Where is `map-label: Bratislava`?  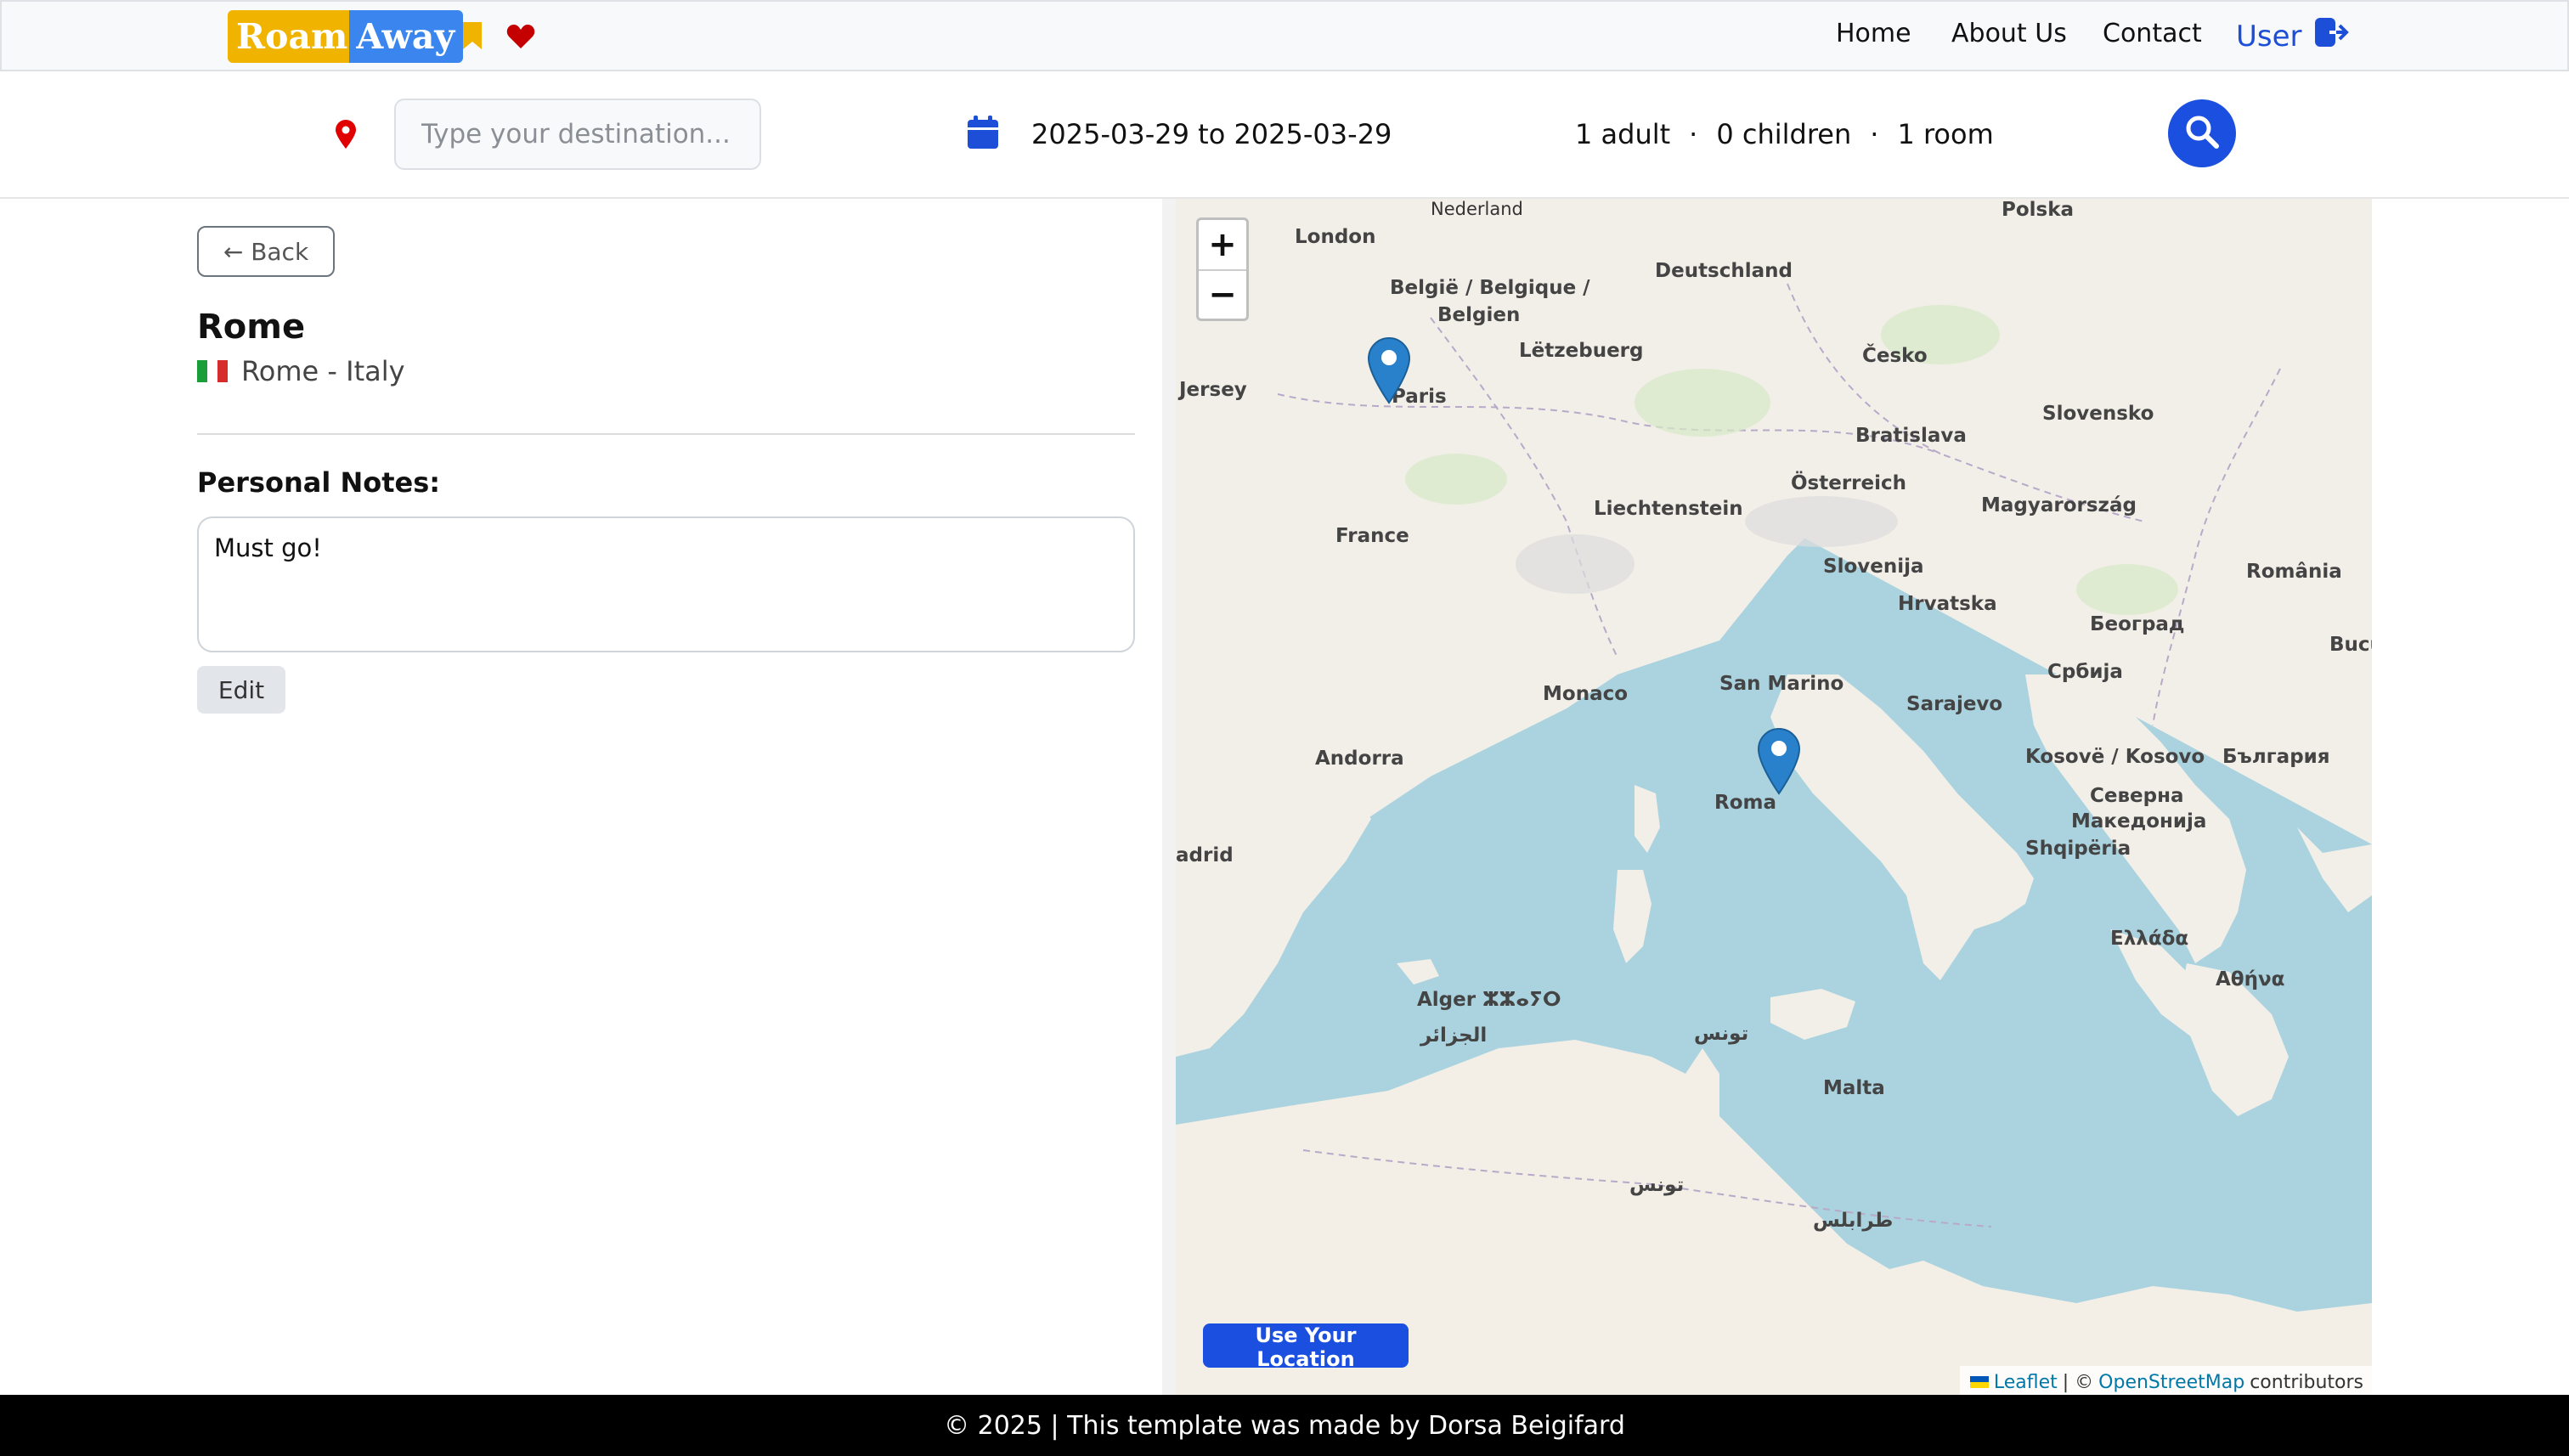 map-label: Bratislava is located at coordinates (1911, 436).